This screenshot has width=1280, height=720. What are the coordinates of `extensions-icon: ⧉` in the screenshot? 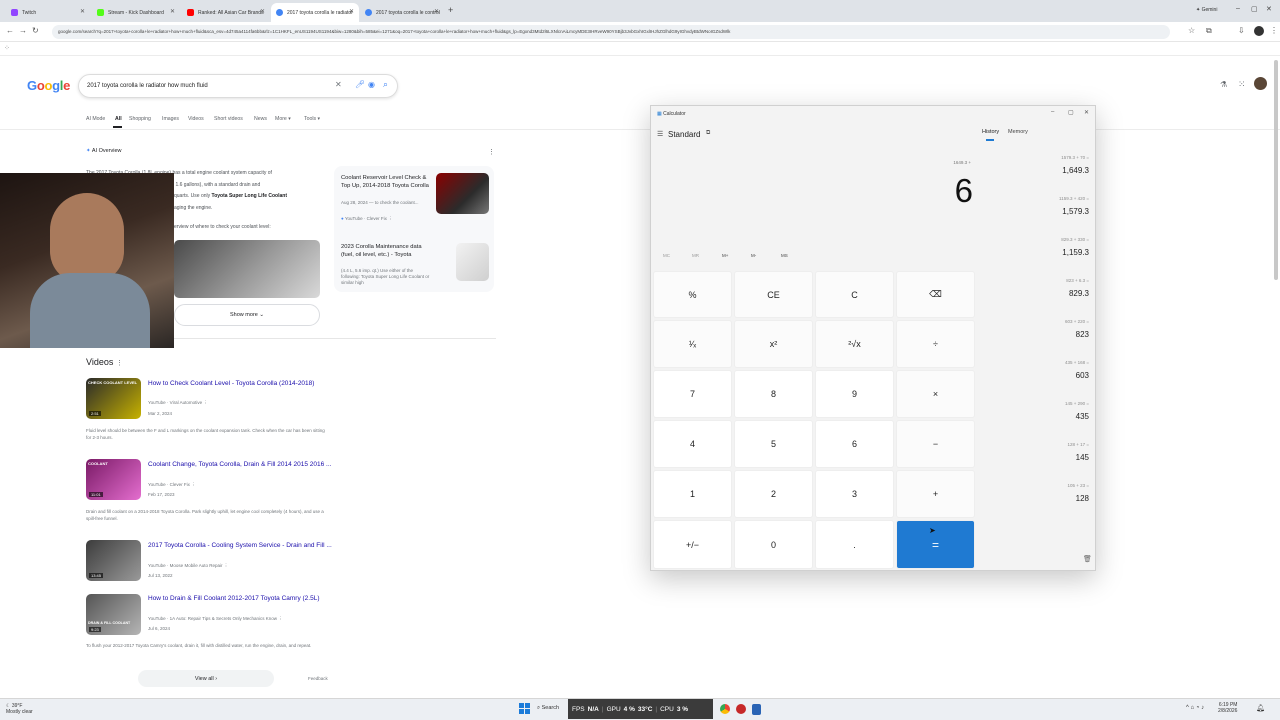 It's located at (1209, 31).